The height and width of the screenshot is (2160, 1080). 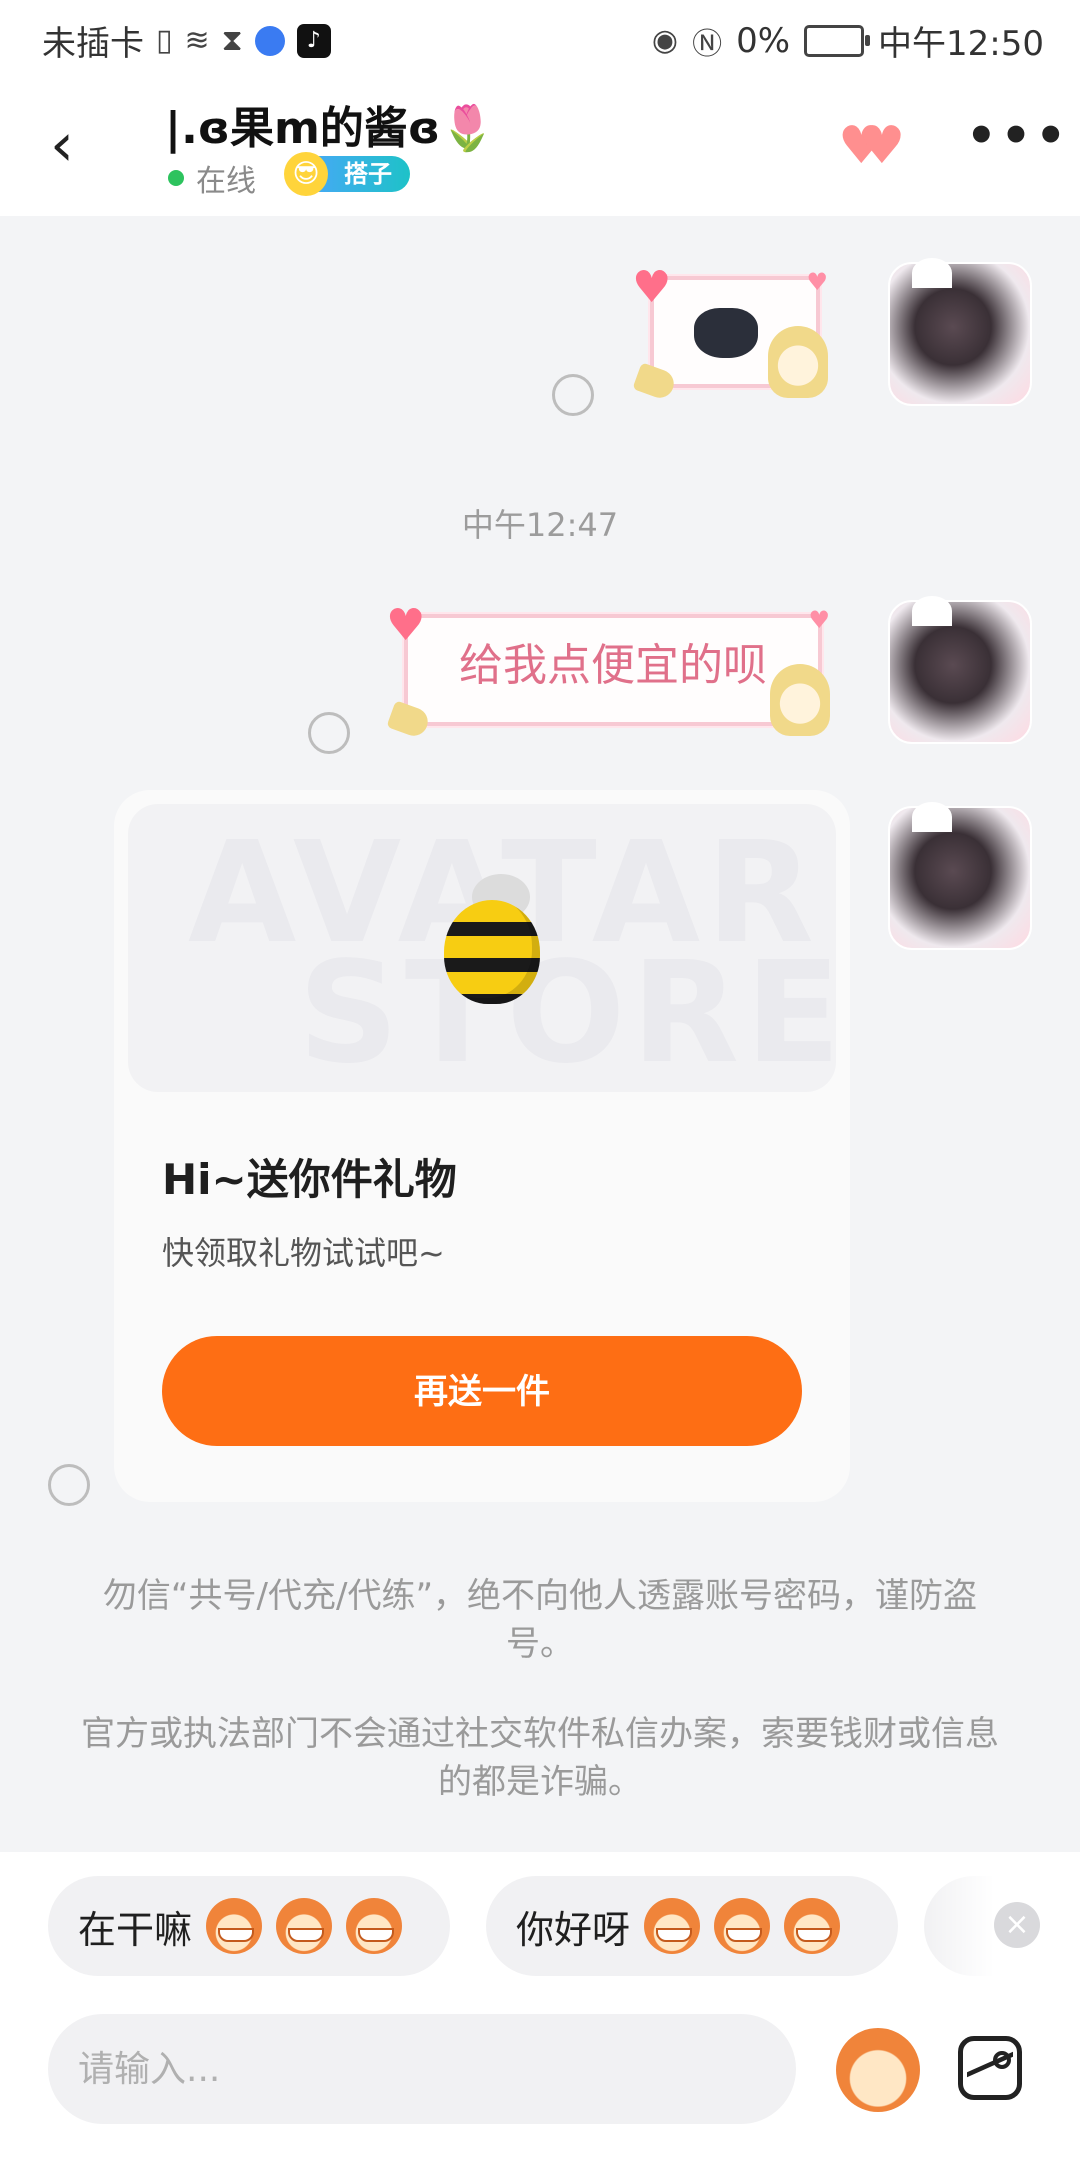 I want to click on battery-icon, so click(x=837, y=40).